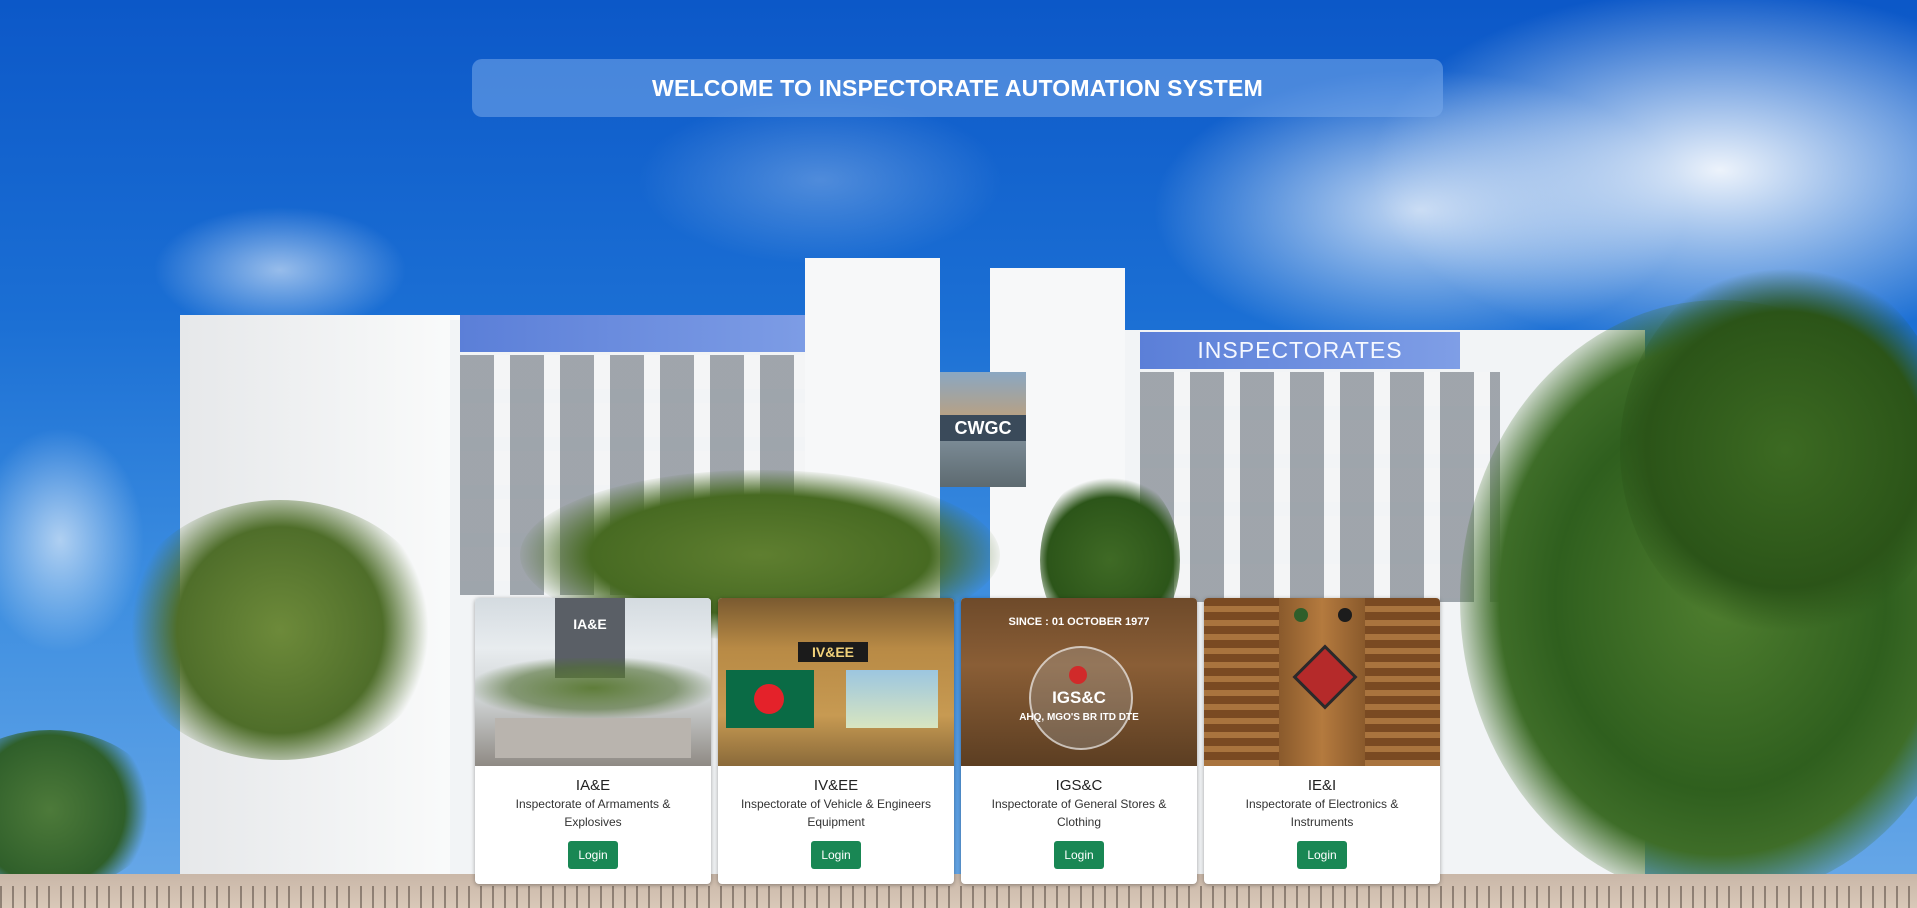 The image size is (1917, 908). Describe the element at coordinates (832, 652) in the screenshot. I see `ivee-photo-sign: IV&EE` at that location.